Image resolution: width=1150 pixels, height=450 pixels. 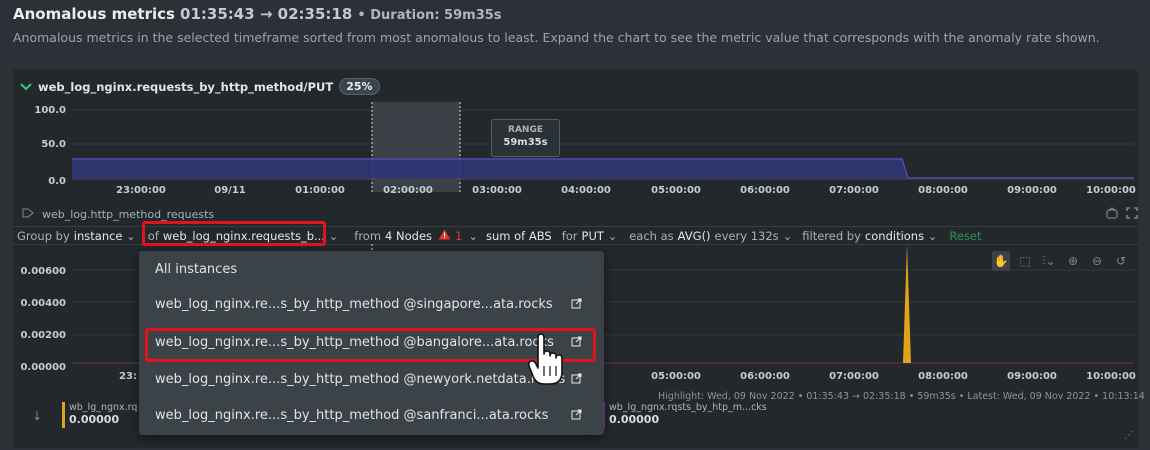 What do you see at coordinates (1001, 261) in the screenshot?
I see `pan-icon: ✋` at bounding box center [1001, 261].